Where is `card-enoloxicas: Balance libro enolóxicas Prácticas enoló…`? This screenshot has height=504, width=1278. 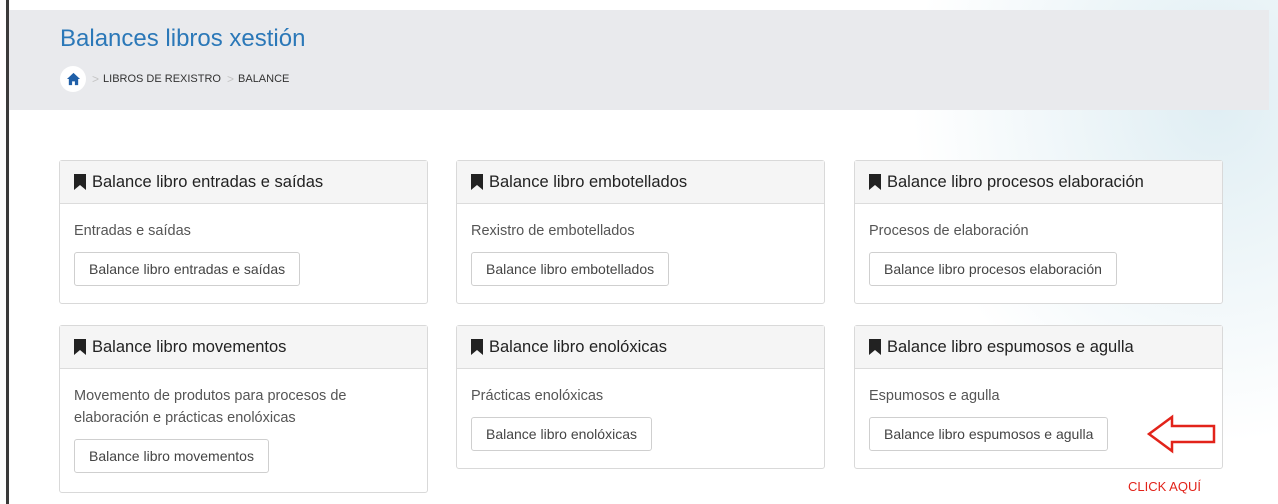 card-enoloxicas: Balance libro enolóxicas Prácticas enoló… is located at coordinates (640, 397).